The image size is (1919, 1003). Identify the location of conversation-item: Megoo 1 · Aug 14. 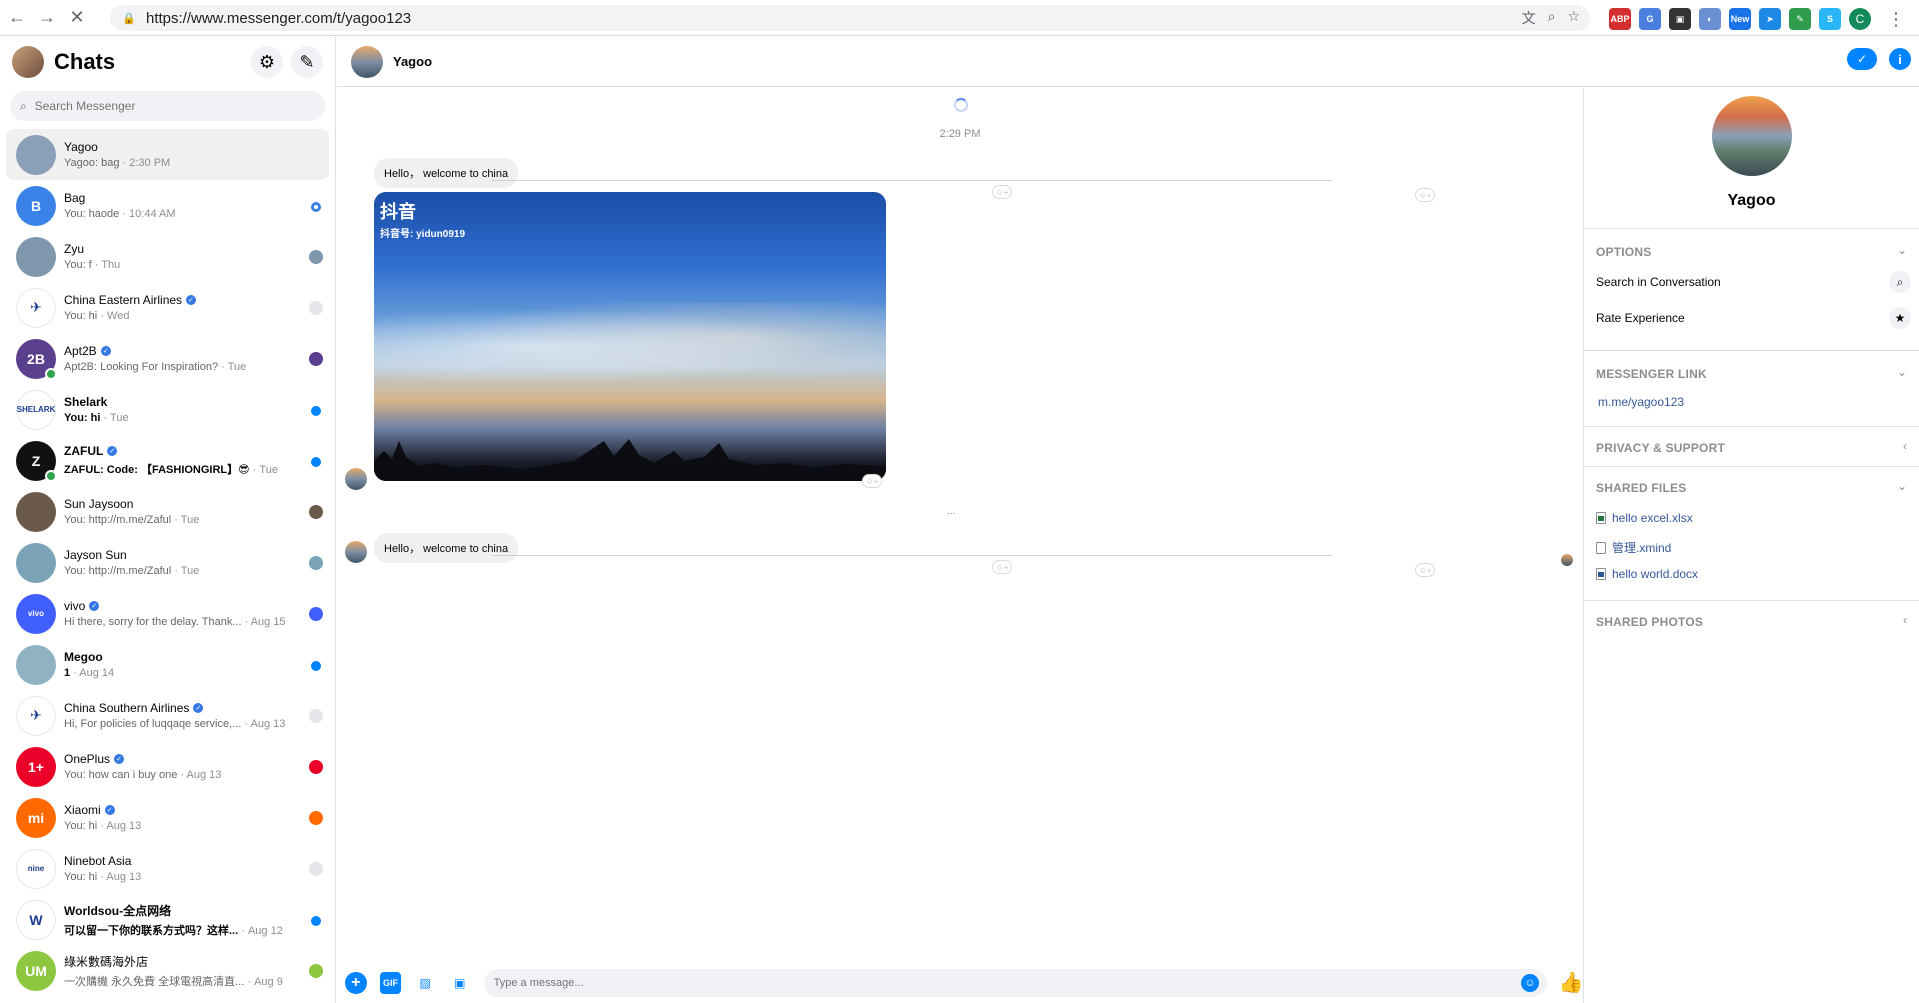
(167, 664).